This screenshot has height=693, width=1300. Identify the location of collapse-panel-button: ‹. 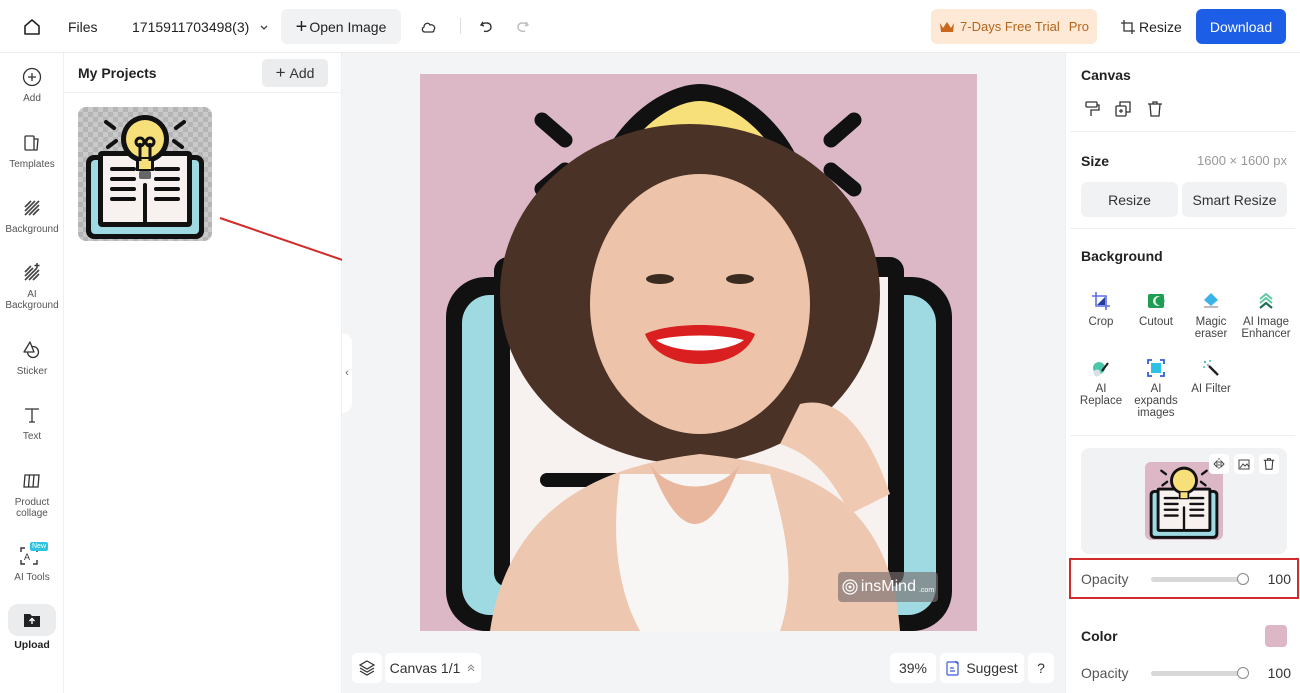
(347, 373).